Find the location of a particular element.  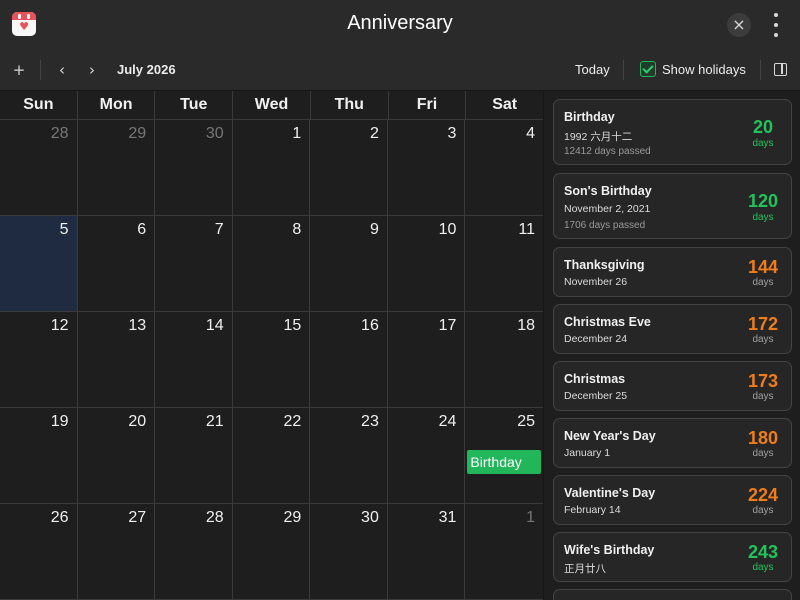

show-holidays-checkbox is located at coordinates (648, 69).